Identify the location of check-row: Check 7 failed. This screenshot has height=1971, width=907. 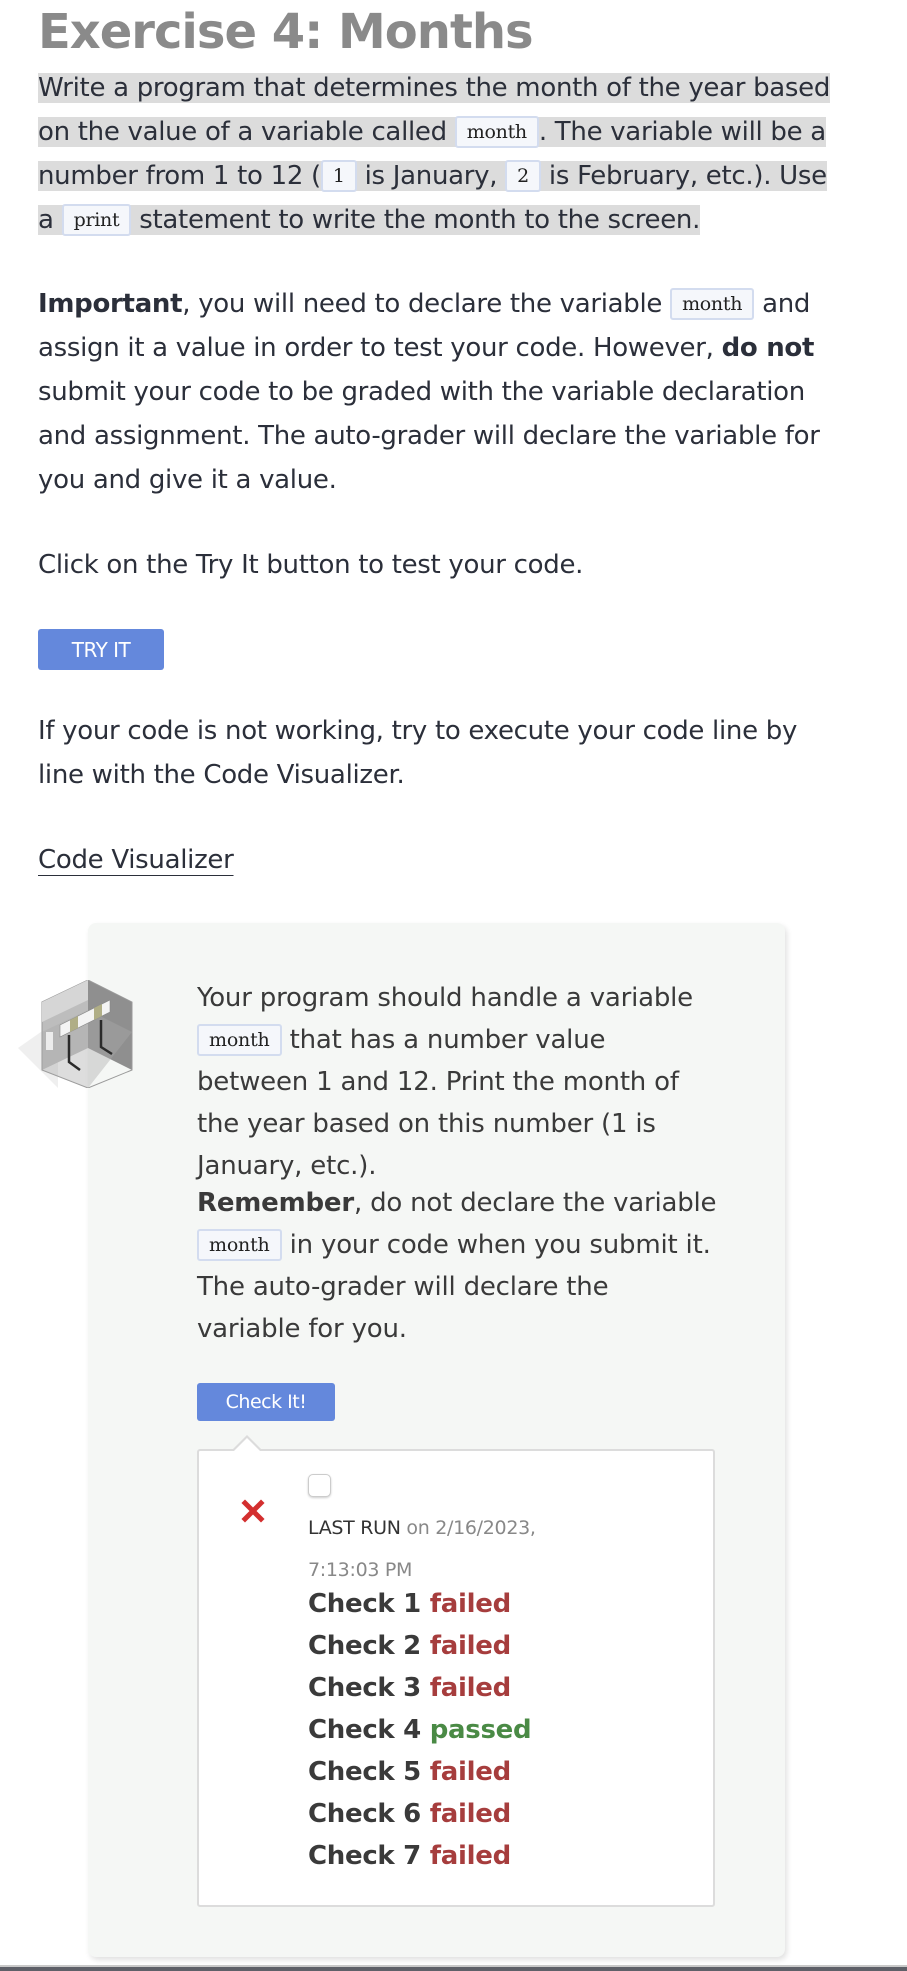
(419, 1856).